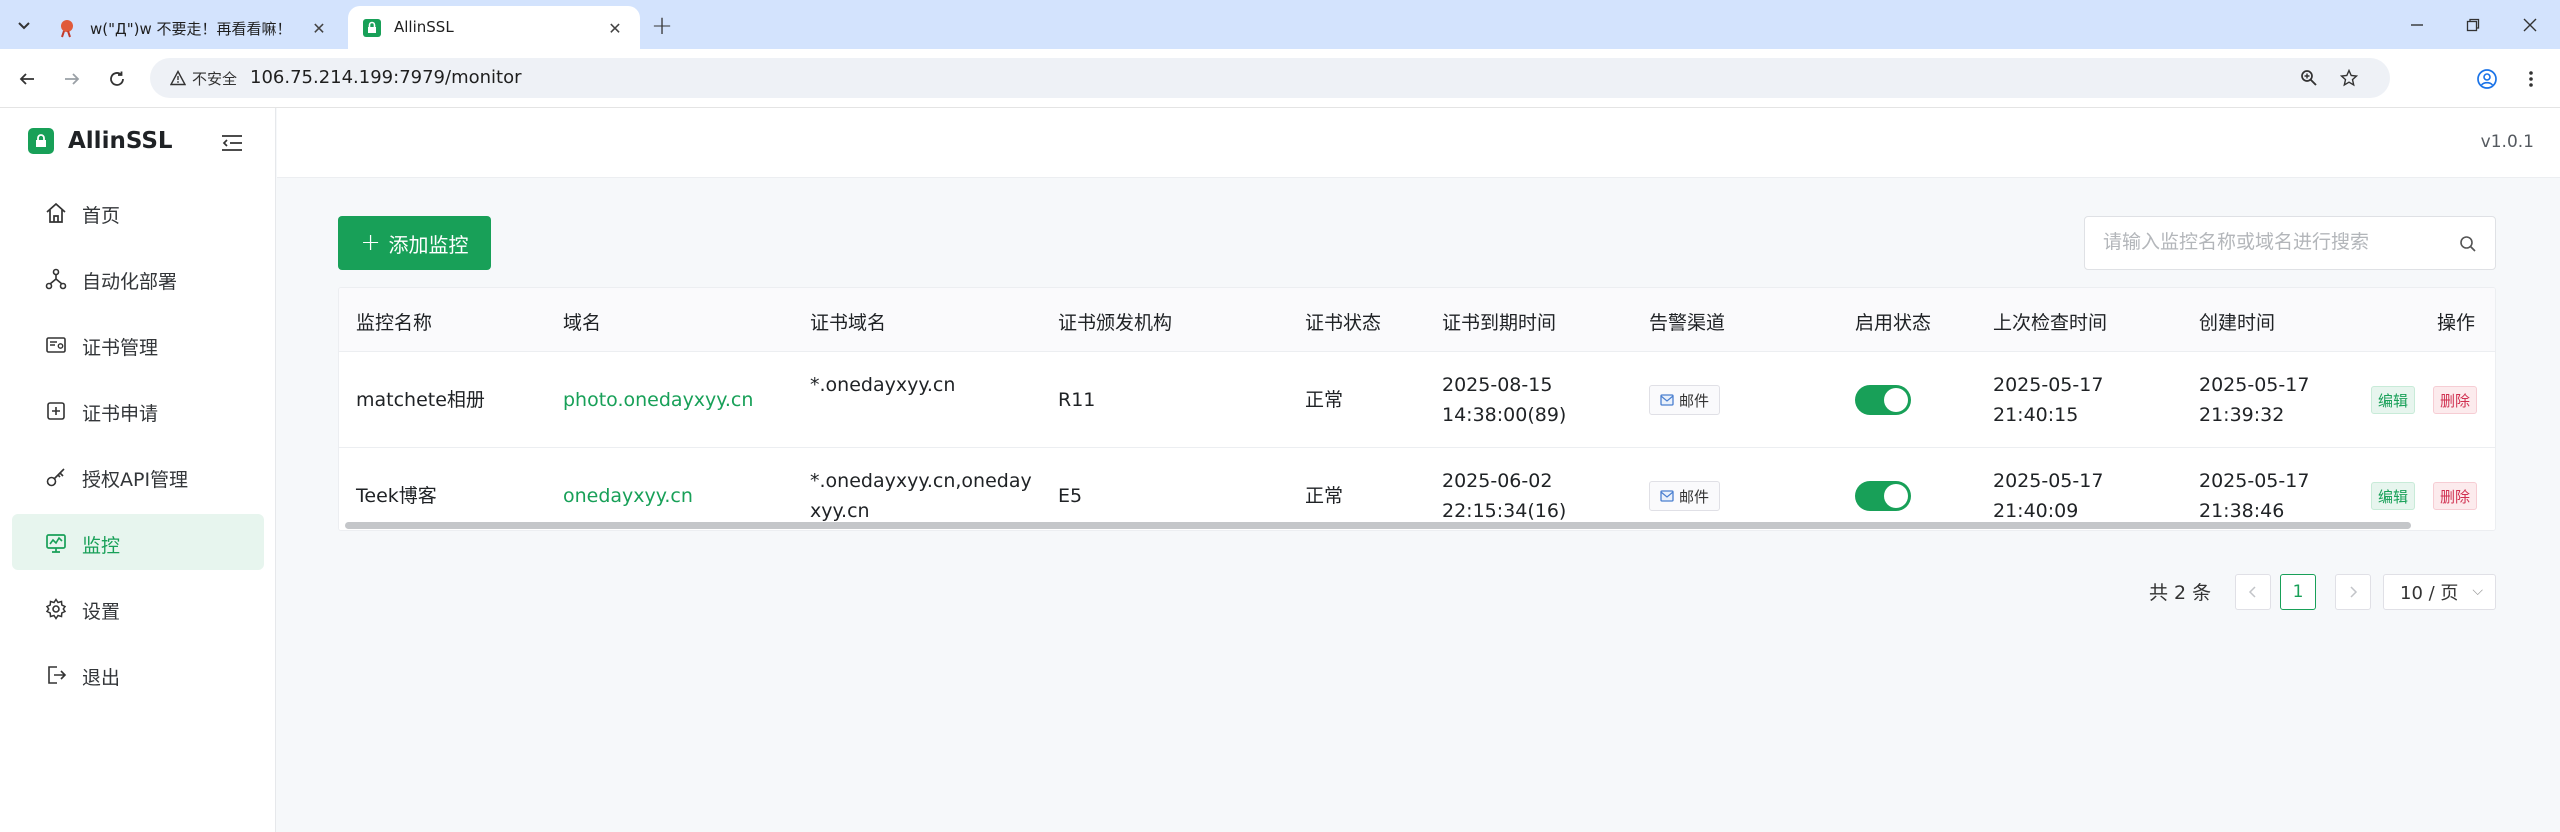 This screenshot has height=832, width=2560. Describe the element at coordinates (1280, 24) in the screenshot. I see `browser-tabstrip: w("Д")w 不要走！再看看嘛！ ✕ AllinSSL ✕ +` at that location.